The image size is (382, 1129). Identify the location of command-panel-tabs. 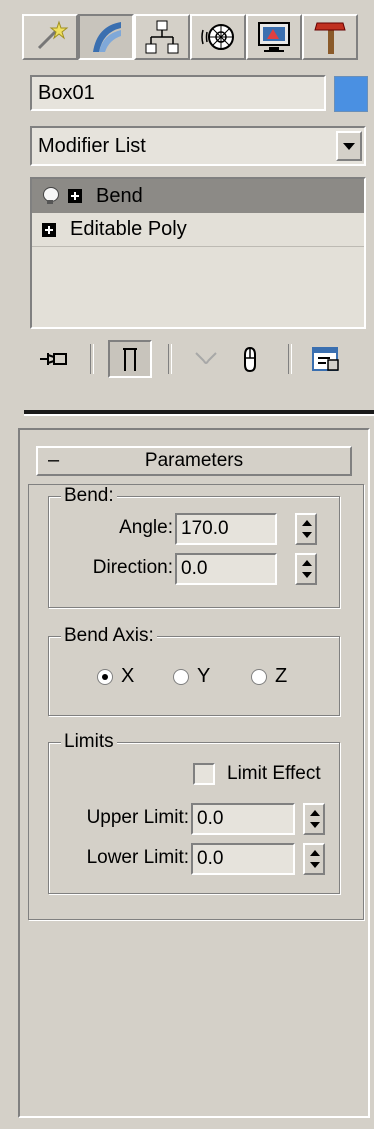
(190, 37).